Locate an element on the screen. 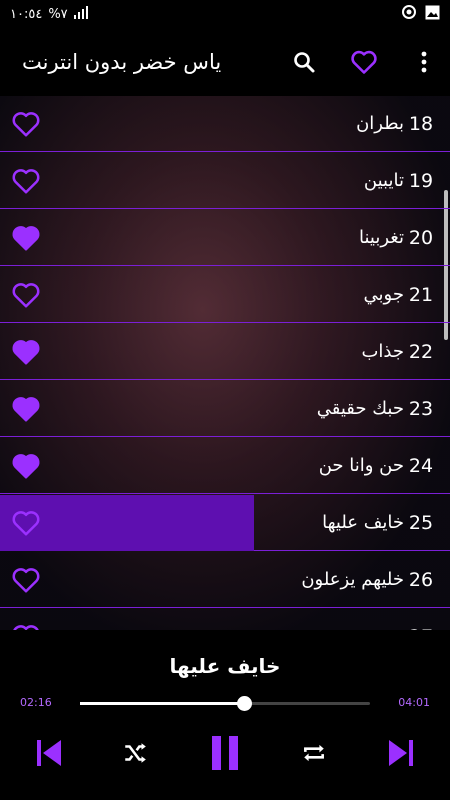 This screenshot has width=450, height=800. song-title: جوبي is located at coordinates (383, 294).